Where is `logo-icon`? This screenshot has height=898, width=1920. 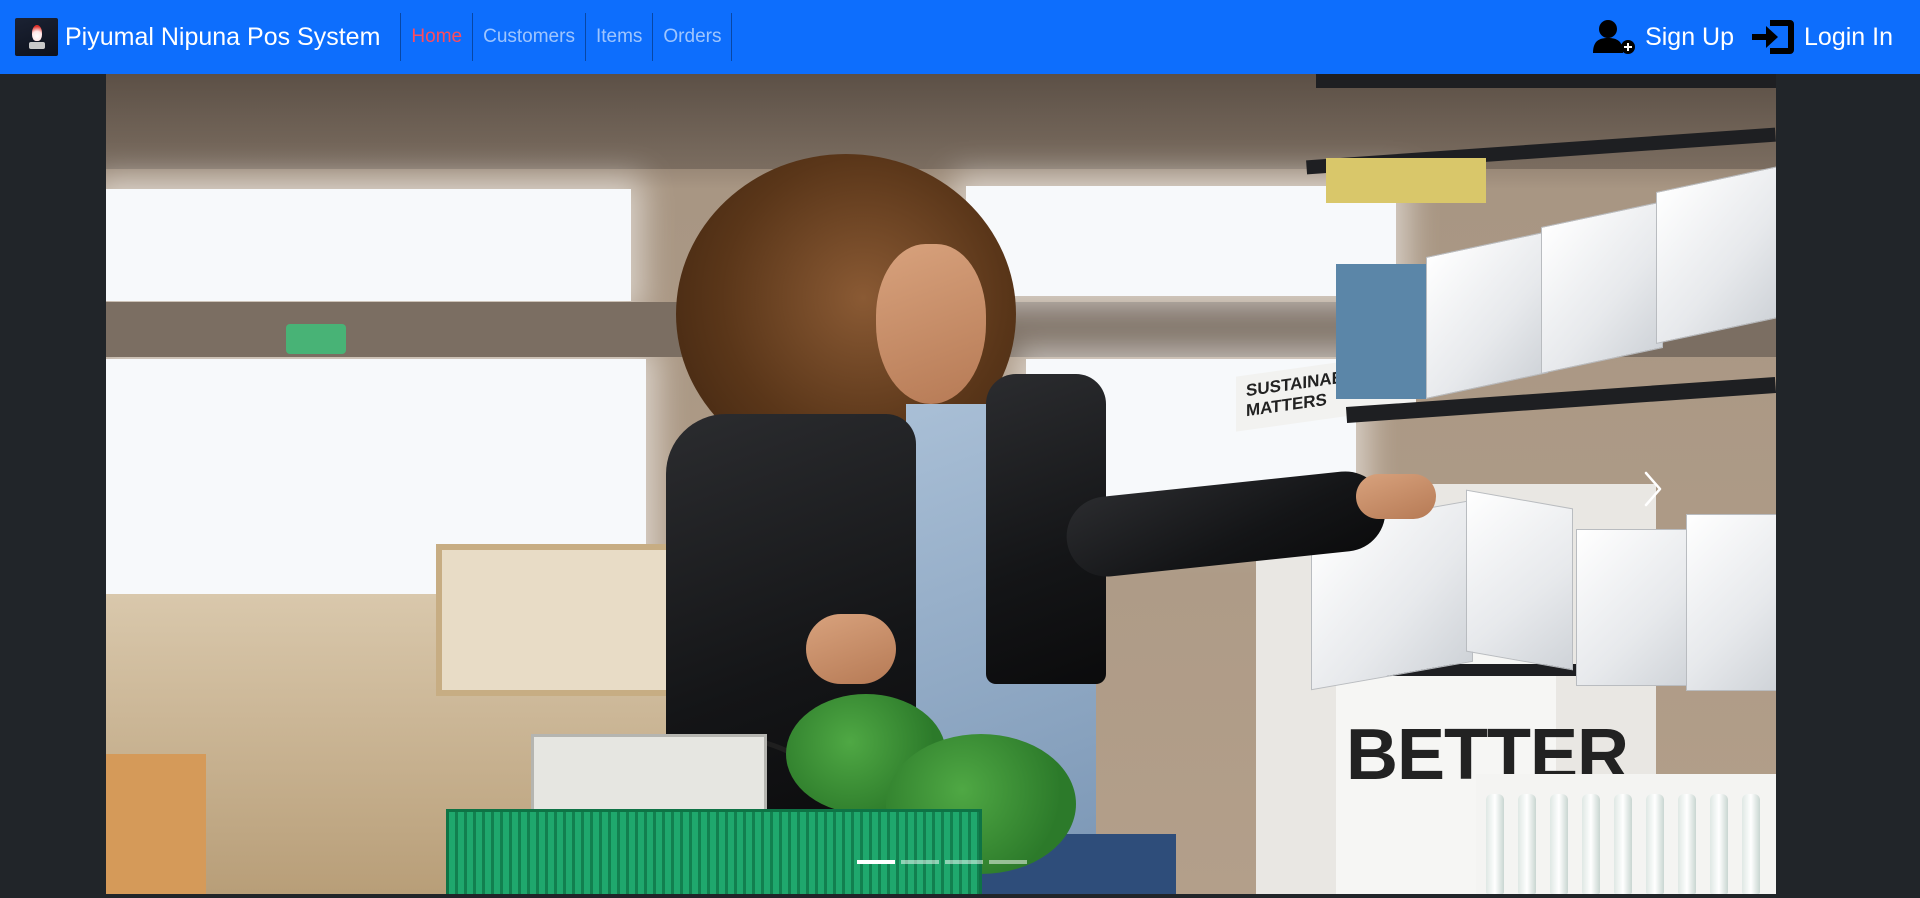 logo-icon is located at coordinates (36, 37).